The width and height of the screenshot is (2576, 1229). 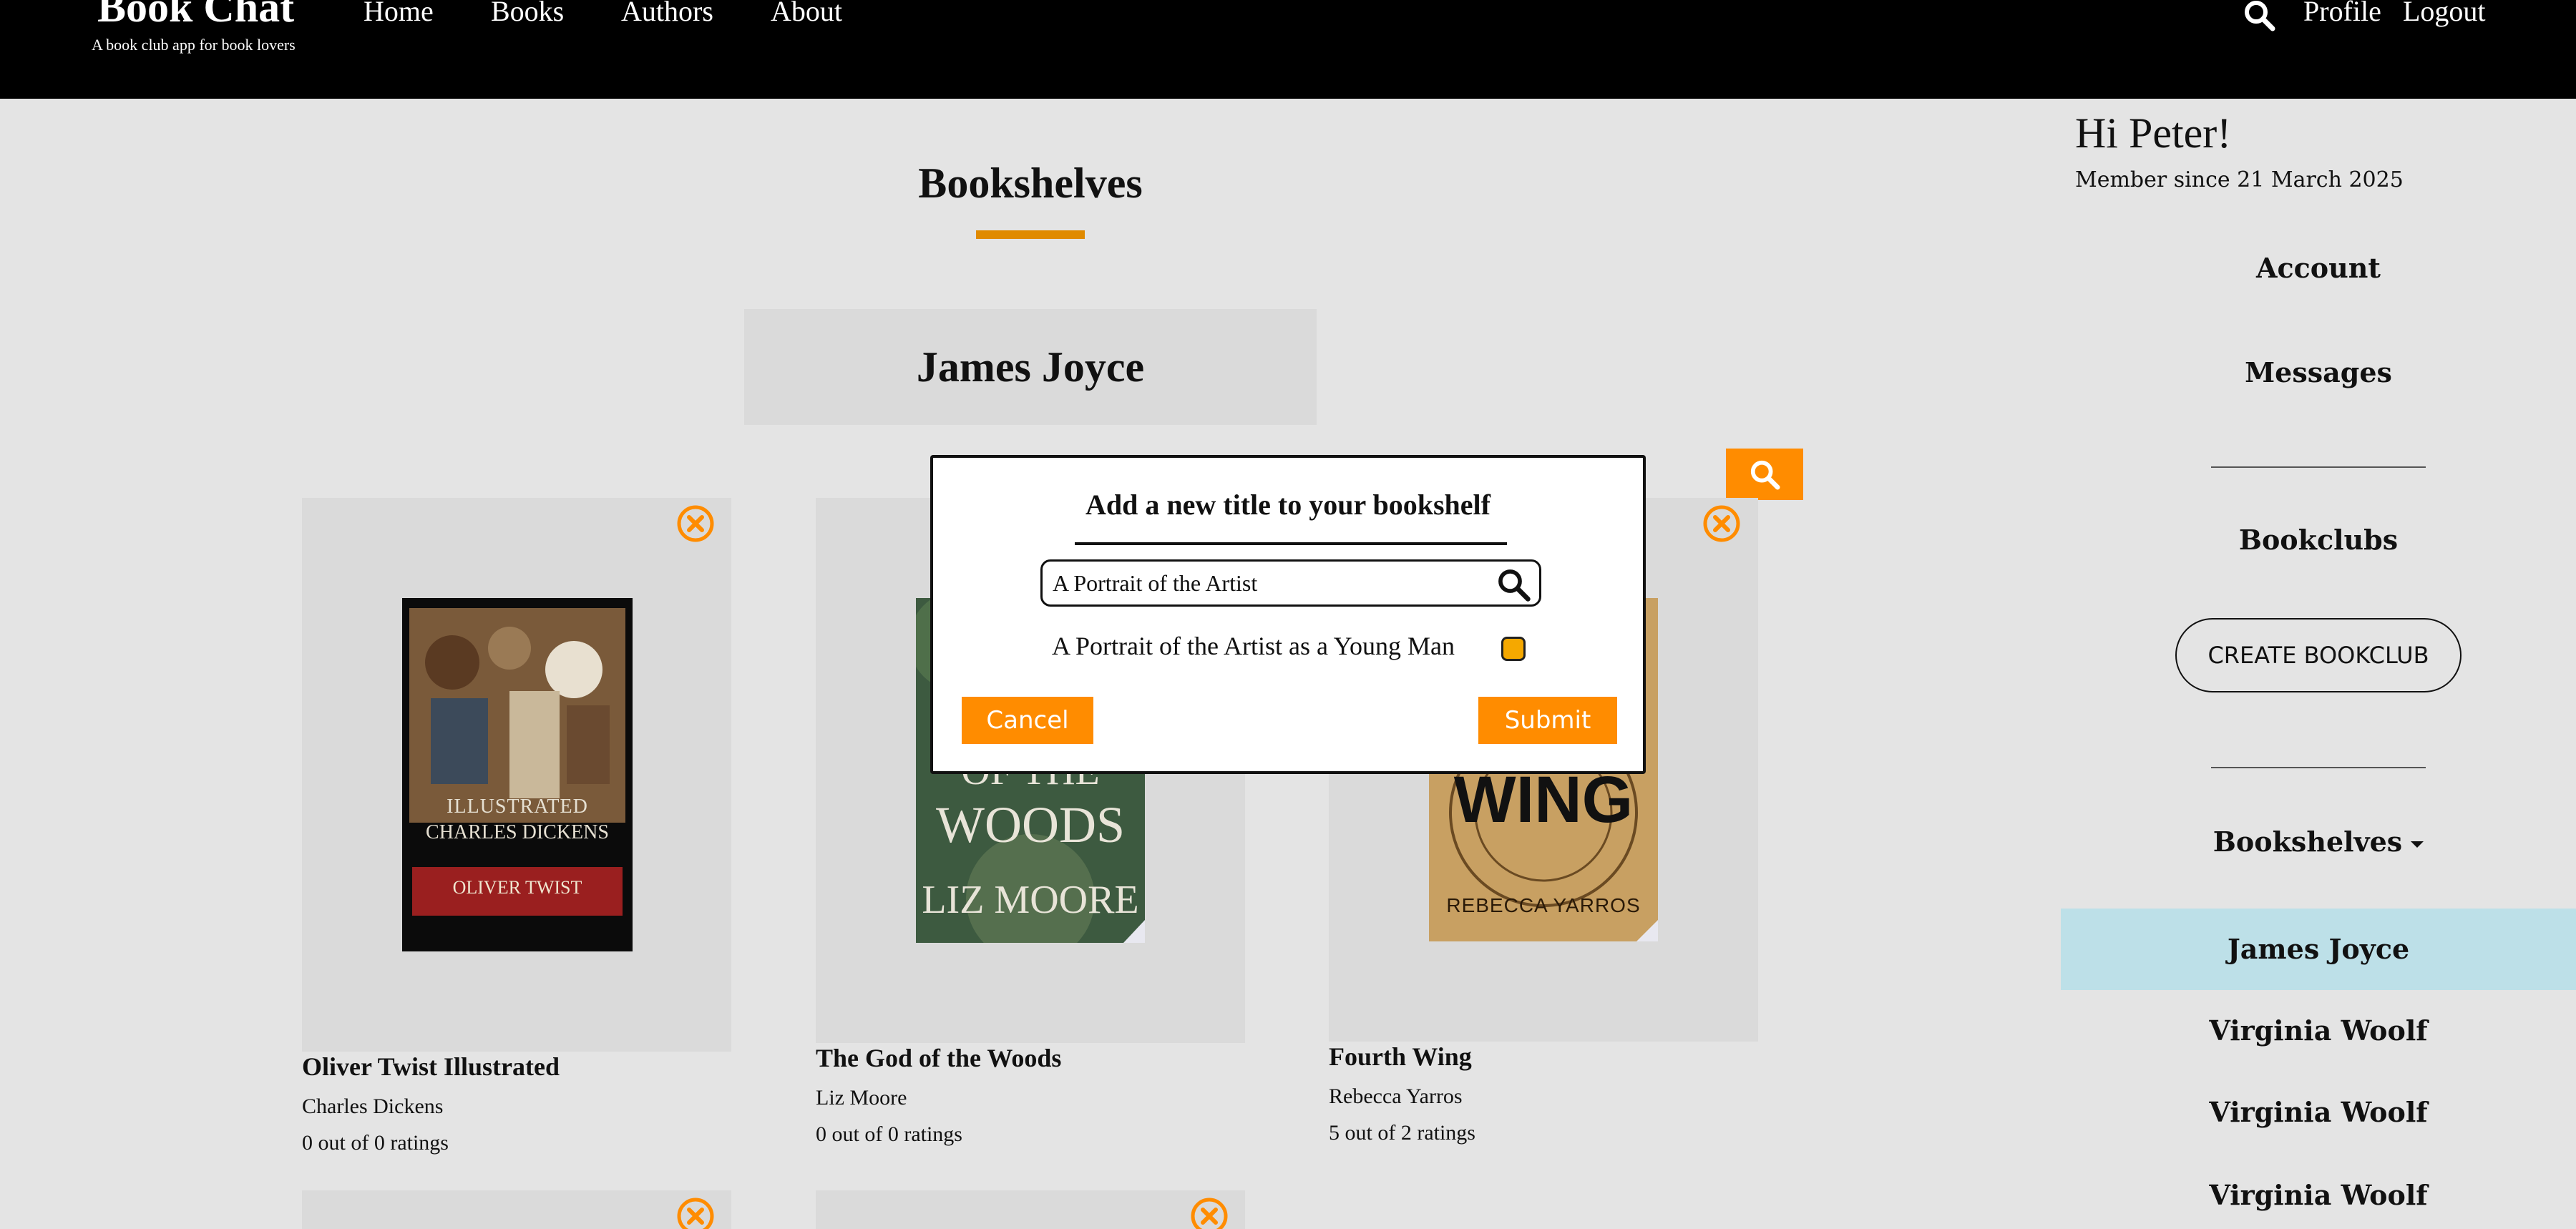 I want to click on submit-label: Submit, so click(x=1547, y=720).